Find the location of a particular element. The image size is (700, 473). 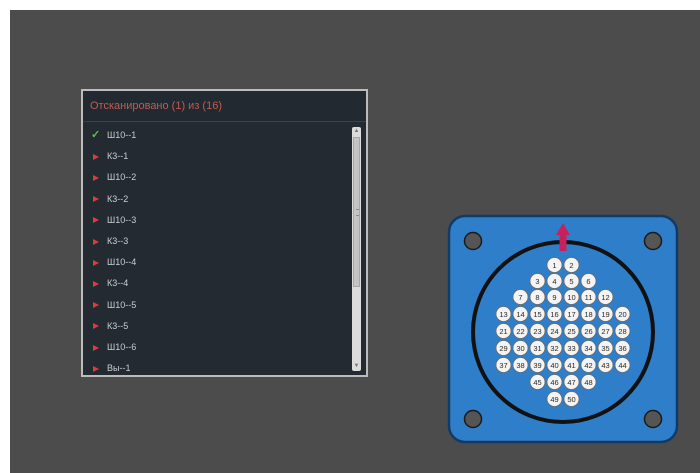

list-item-label: Ш10--1 is located at coordinates (122, 135).